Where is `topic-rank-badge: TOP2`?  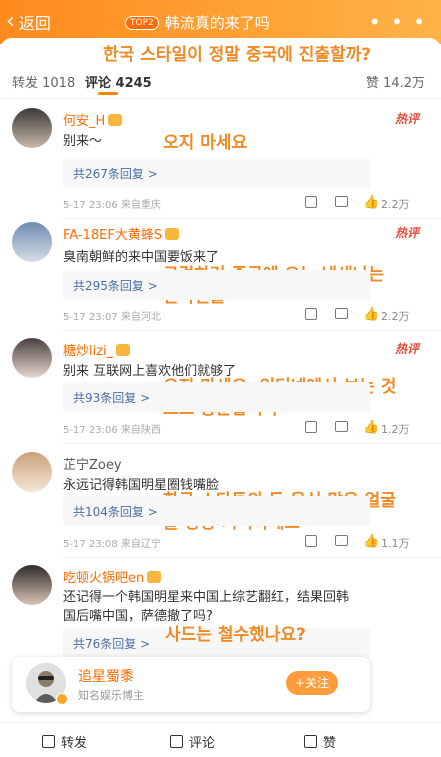
topic-rank-badge: TOP2 is located at coordinates (142, 22).